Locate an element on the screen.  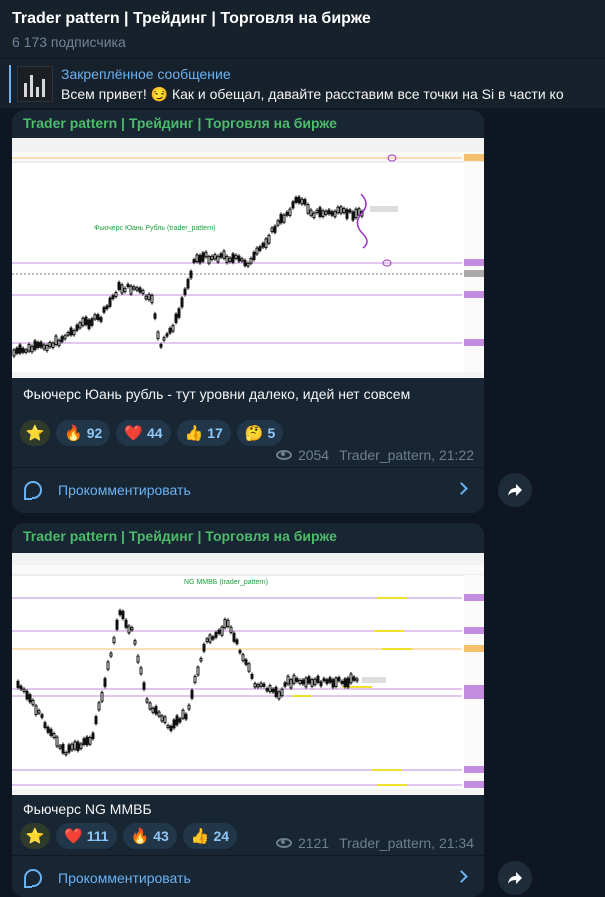
view-count: 2121 is located at coordinates (313, 843).